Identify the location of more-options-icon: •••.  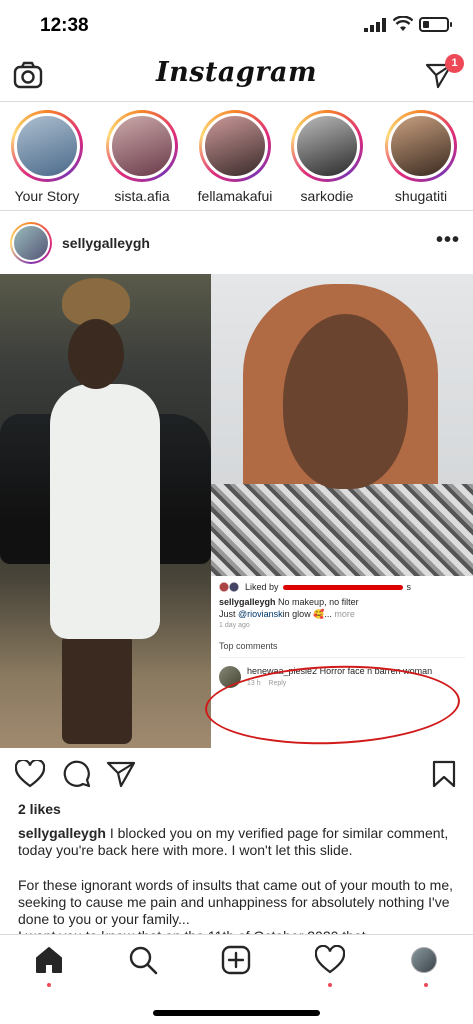
(448, 240).